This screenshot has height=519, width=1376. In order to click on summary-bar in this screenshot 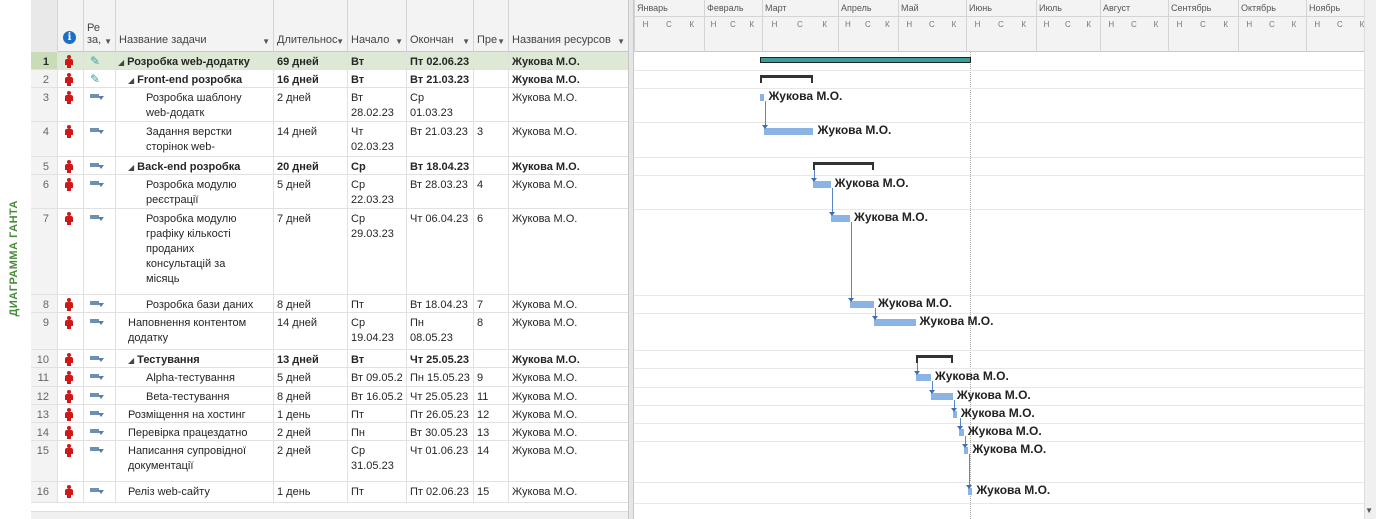, I will do `click(843, 166)`.